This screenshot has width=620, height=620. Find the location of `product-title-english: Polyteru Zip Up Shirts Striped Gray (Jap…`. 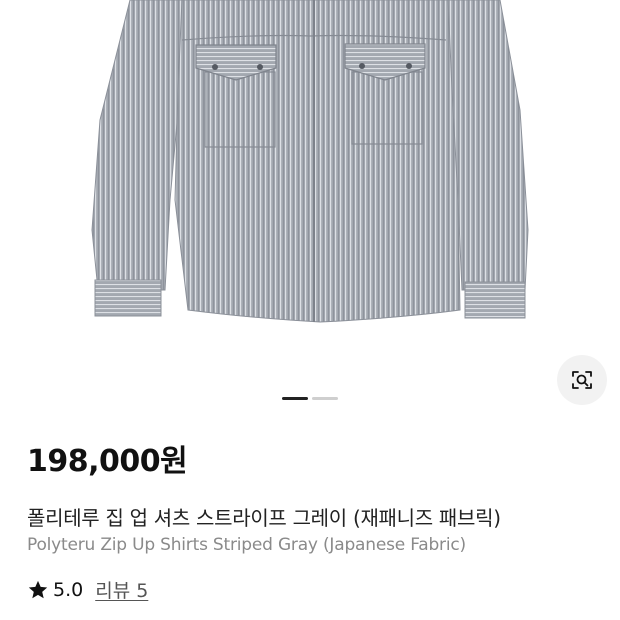

product-title-english: Polyteru Zip Up Shirts Striped Gray (Jap… is located at coordinates (246, 545).